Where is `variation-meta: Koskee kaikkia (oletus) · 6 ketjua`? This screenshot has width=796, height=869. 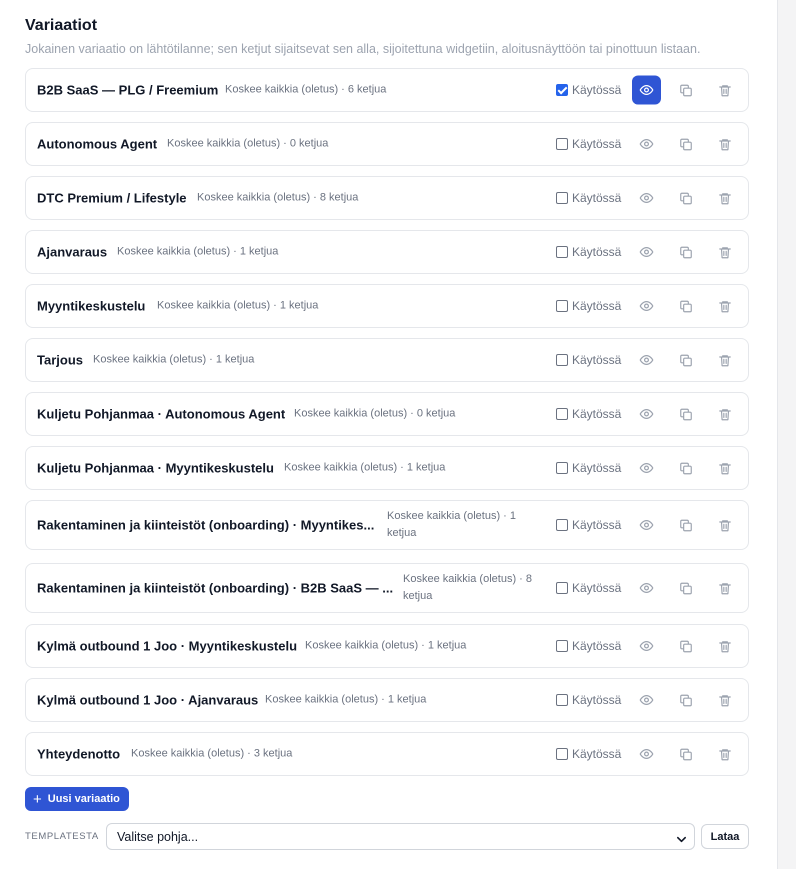 variation-meta: Koskee kaikkia (oletus) · 6 ketjua is located at coordinates (306, 89).